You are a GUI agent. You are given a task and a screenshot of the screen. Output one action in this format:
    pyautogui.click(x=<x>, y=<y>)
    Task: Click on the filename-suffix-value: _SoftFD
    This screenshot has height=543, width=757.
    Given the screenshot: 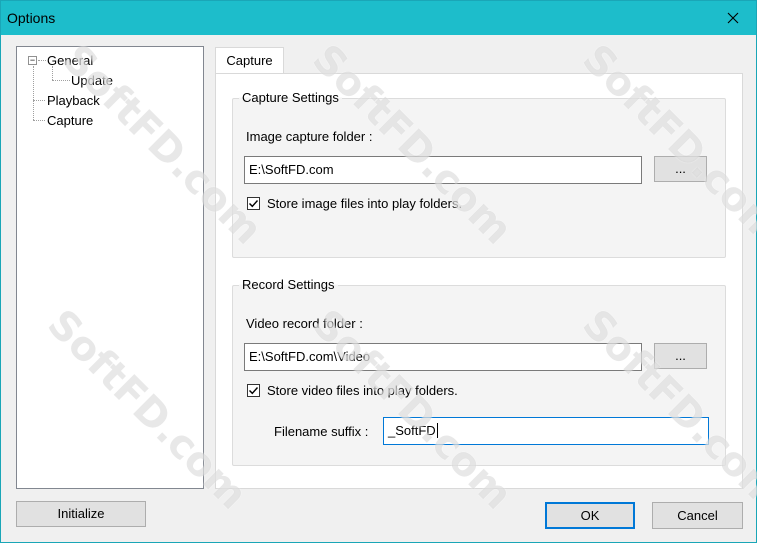 What is the action you would take?
    pyautogui.click(x=412, y=430)
    